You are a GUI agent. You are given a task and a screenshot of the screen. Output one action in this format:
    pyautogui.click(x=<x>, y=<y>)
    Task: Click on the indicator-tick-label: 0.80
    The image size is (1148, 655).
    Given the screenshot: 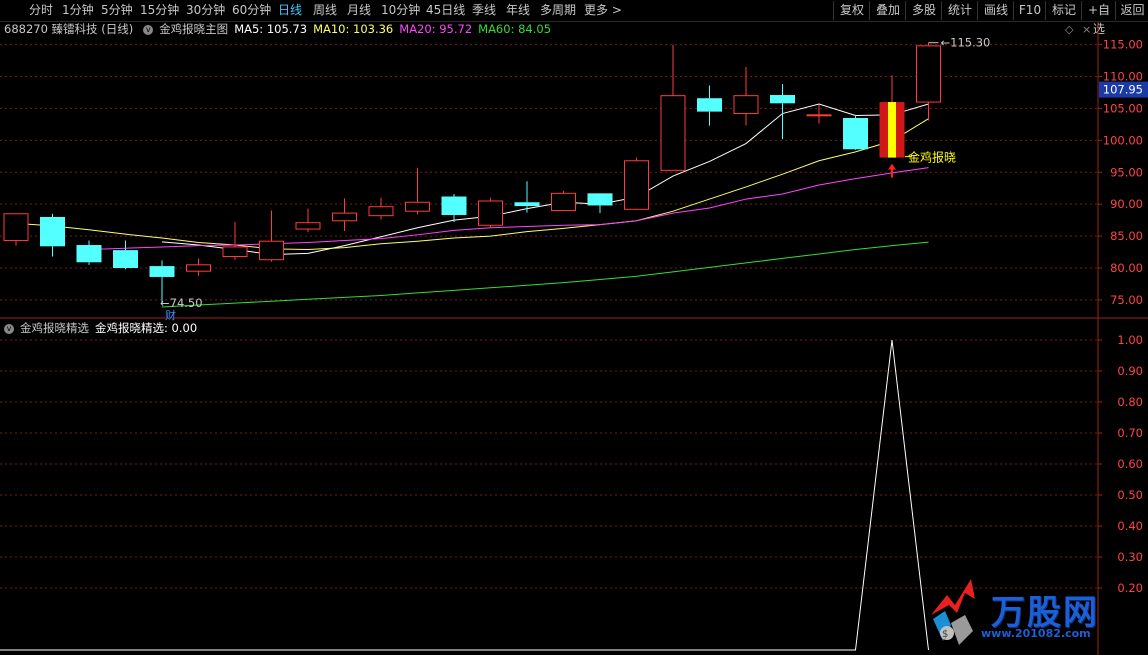 What is the action you would take?
    pyautogui.click(x=1130, y=402)
    